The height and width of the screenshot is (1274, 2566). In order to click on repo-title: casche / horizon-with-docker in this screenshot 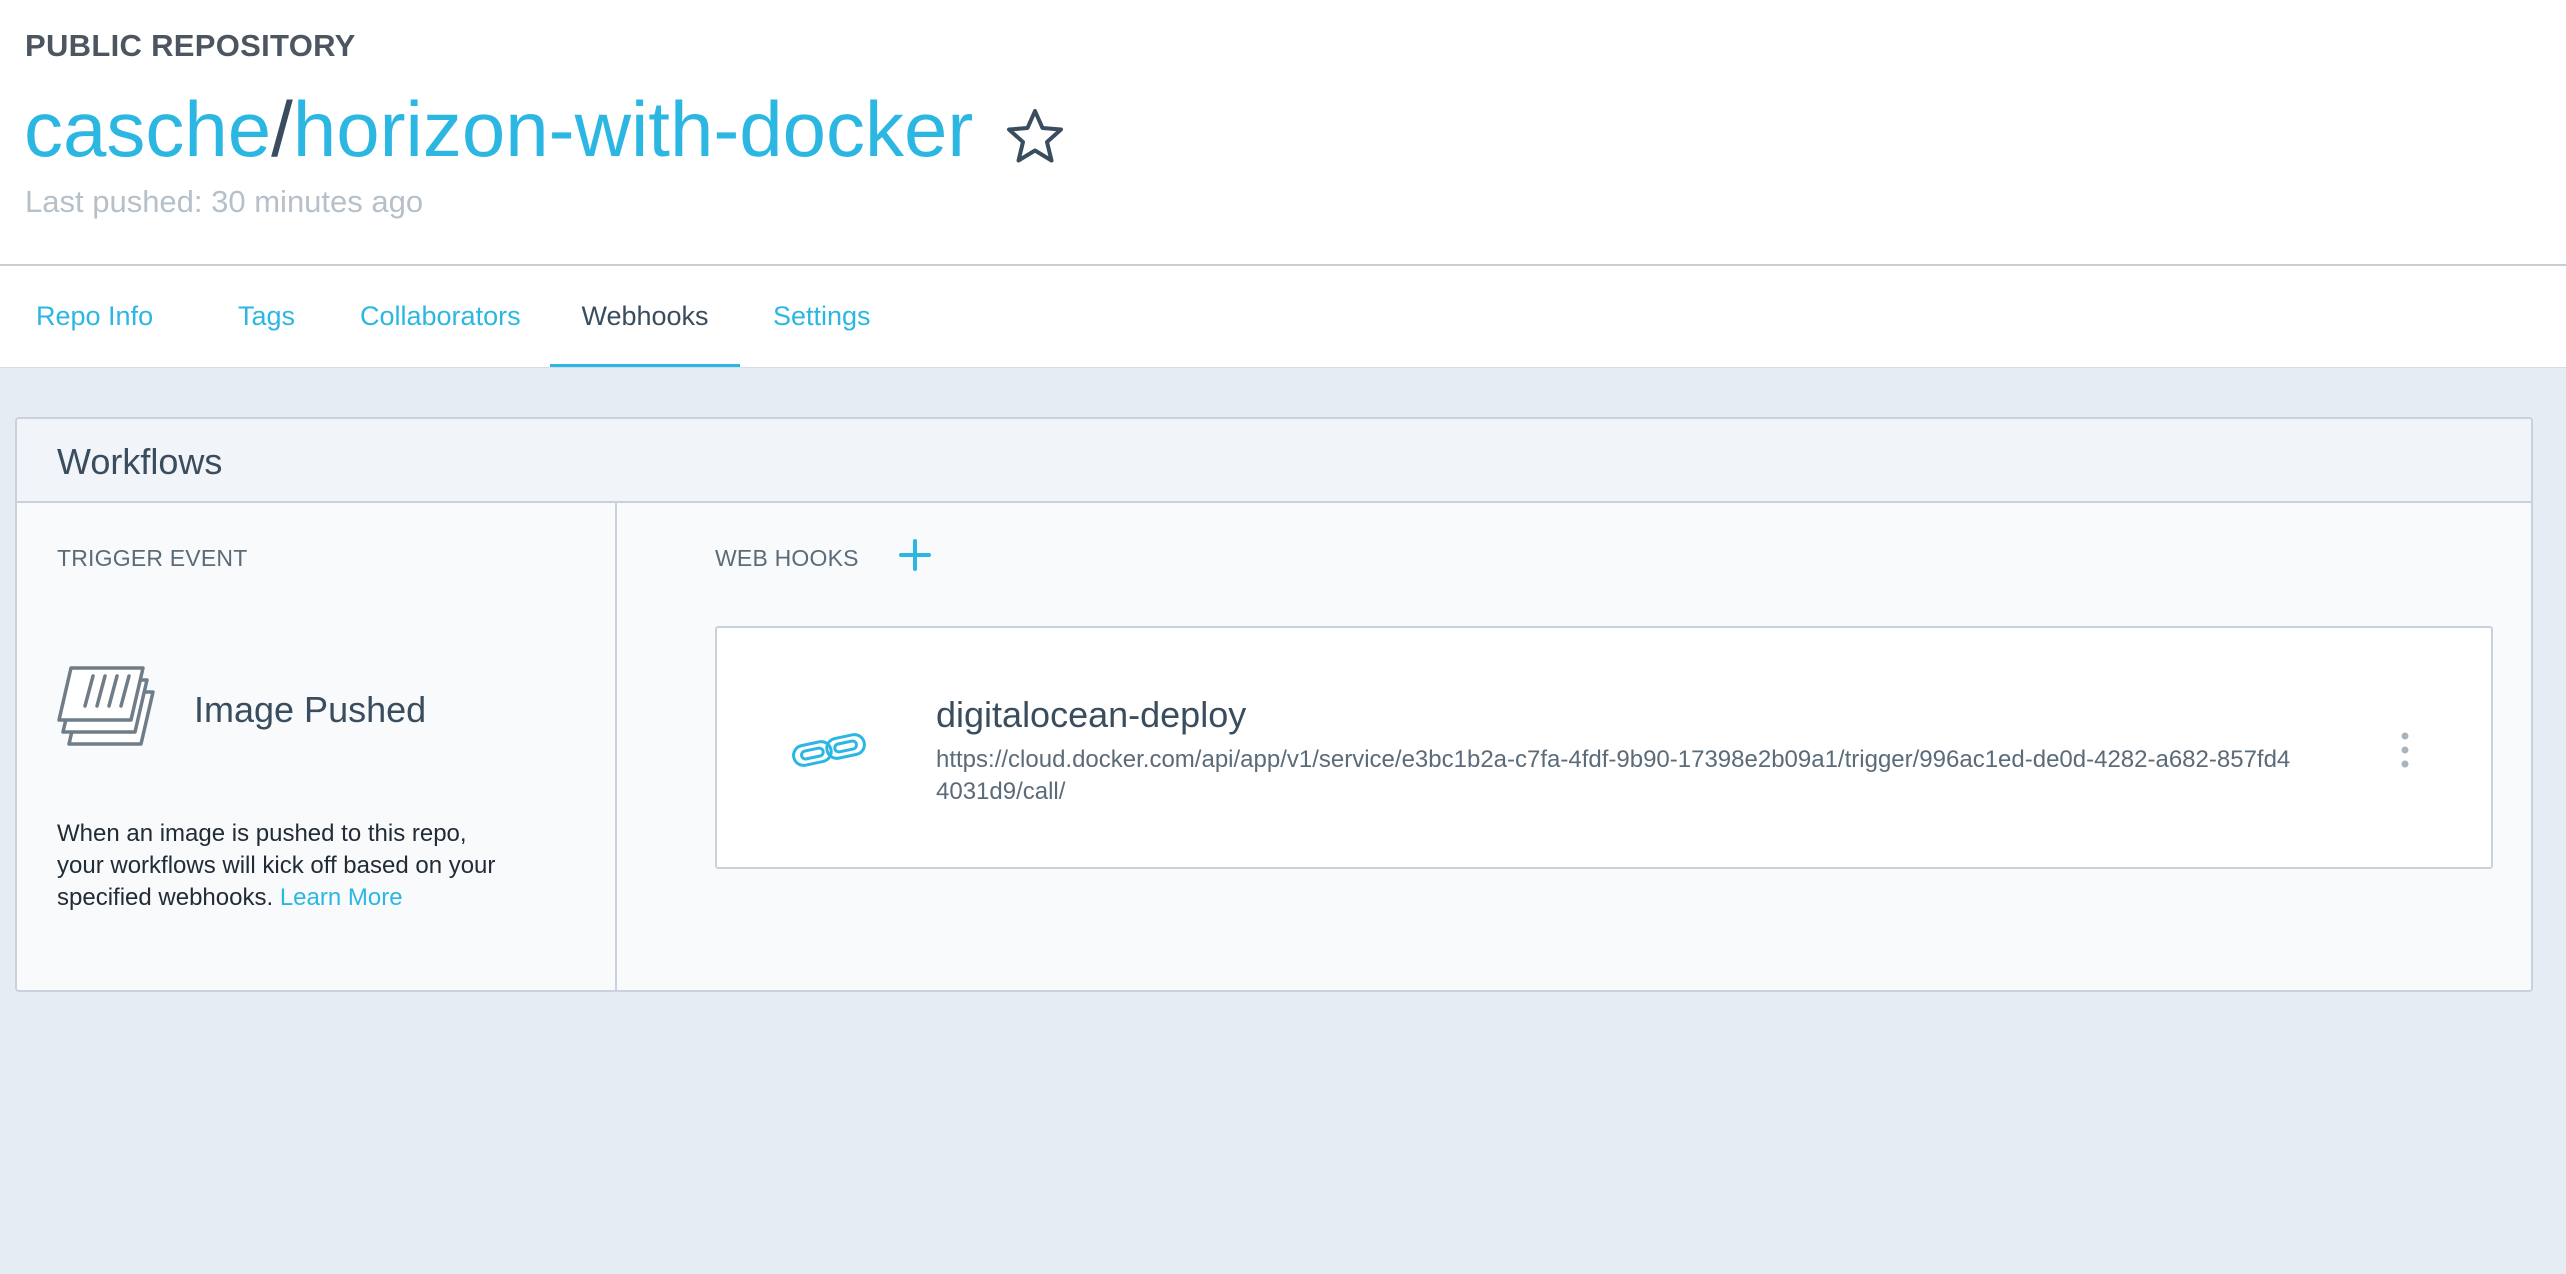, I will do `click(545, 129)`.